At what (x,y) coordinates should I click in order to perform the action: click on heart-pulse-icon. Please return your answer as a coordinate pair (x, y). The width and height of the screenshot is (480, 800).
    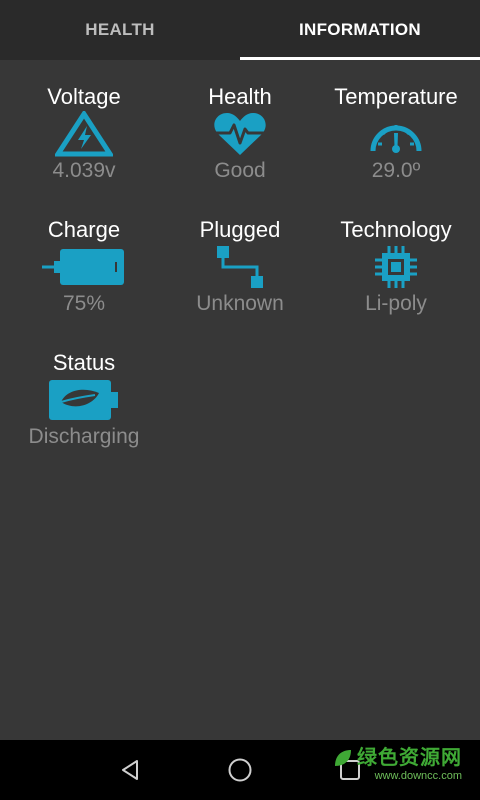
    Looking at the image, I should click on (240, 134).